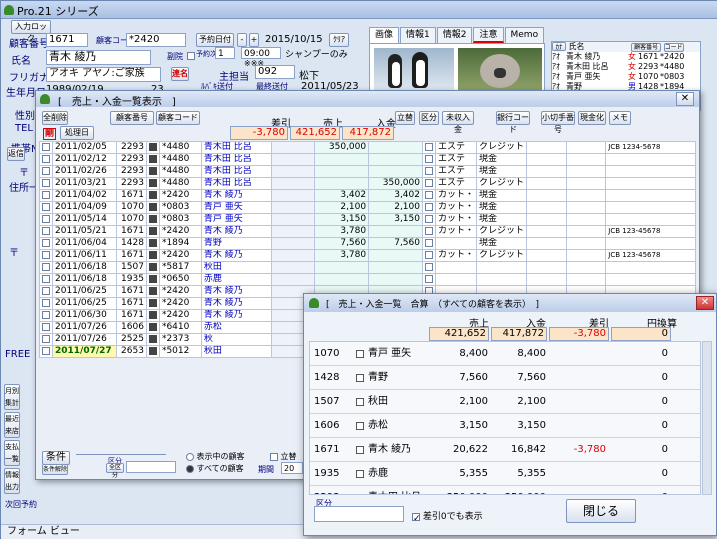 The height and width of the screenshot is (539, 717). I want to click on kana-sort-button: ｶﾅ, so click(559, 46).